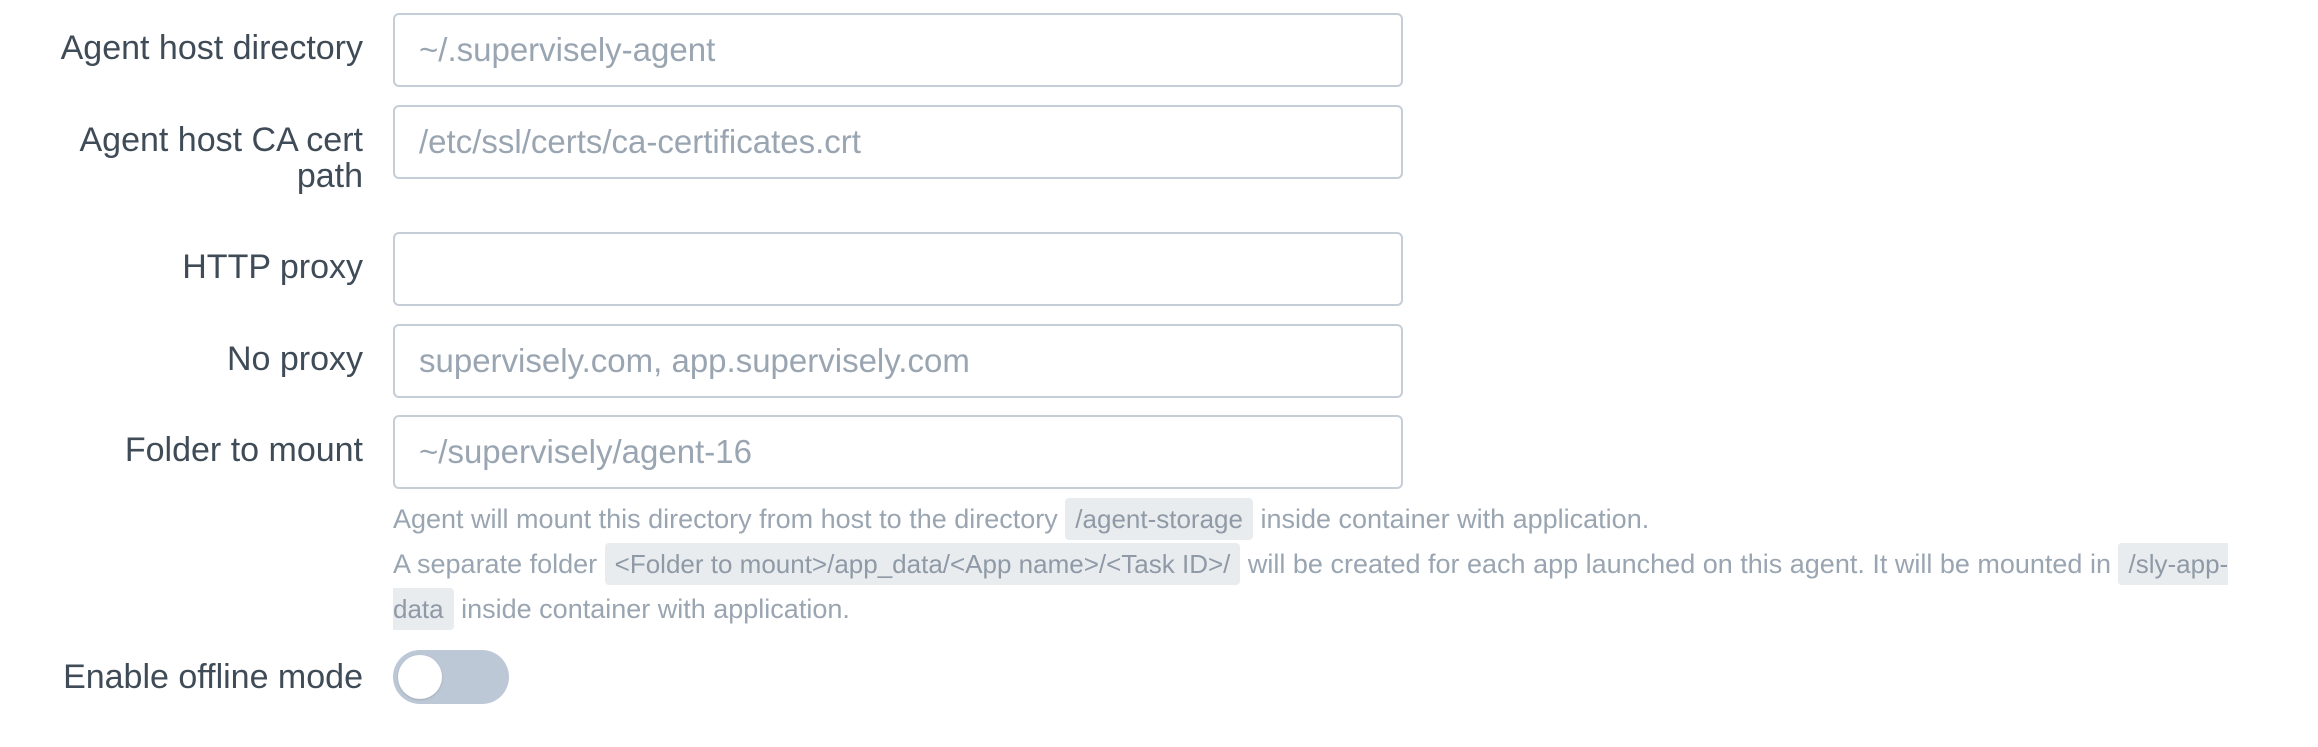 This screenshot has width=2318, height=747. I want to click on agent-host-ca-cert-path-label-line1: Agent host CA cert, so click(221, 140).